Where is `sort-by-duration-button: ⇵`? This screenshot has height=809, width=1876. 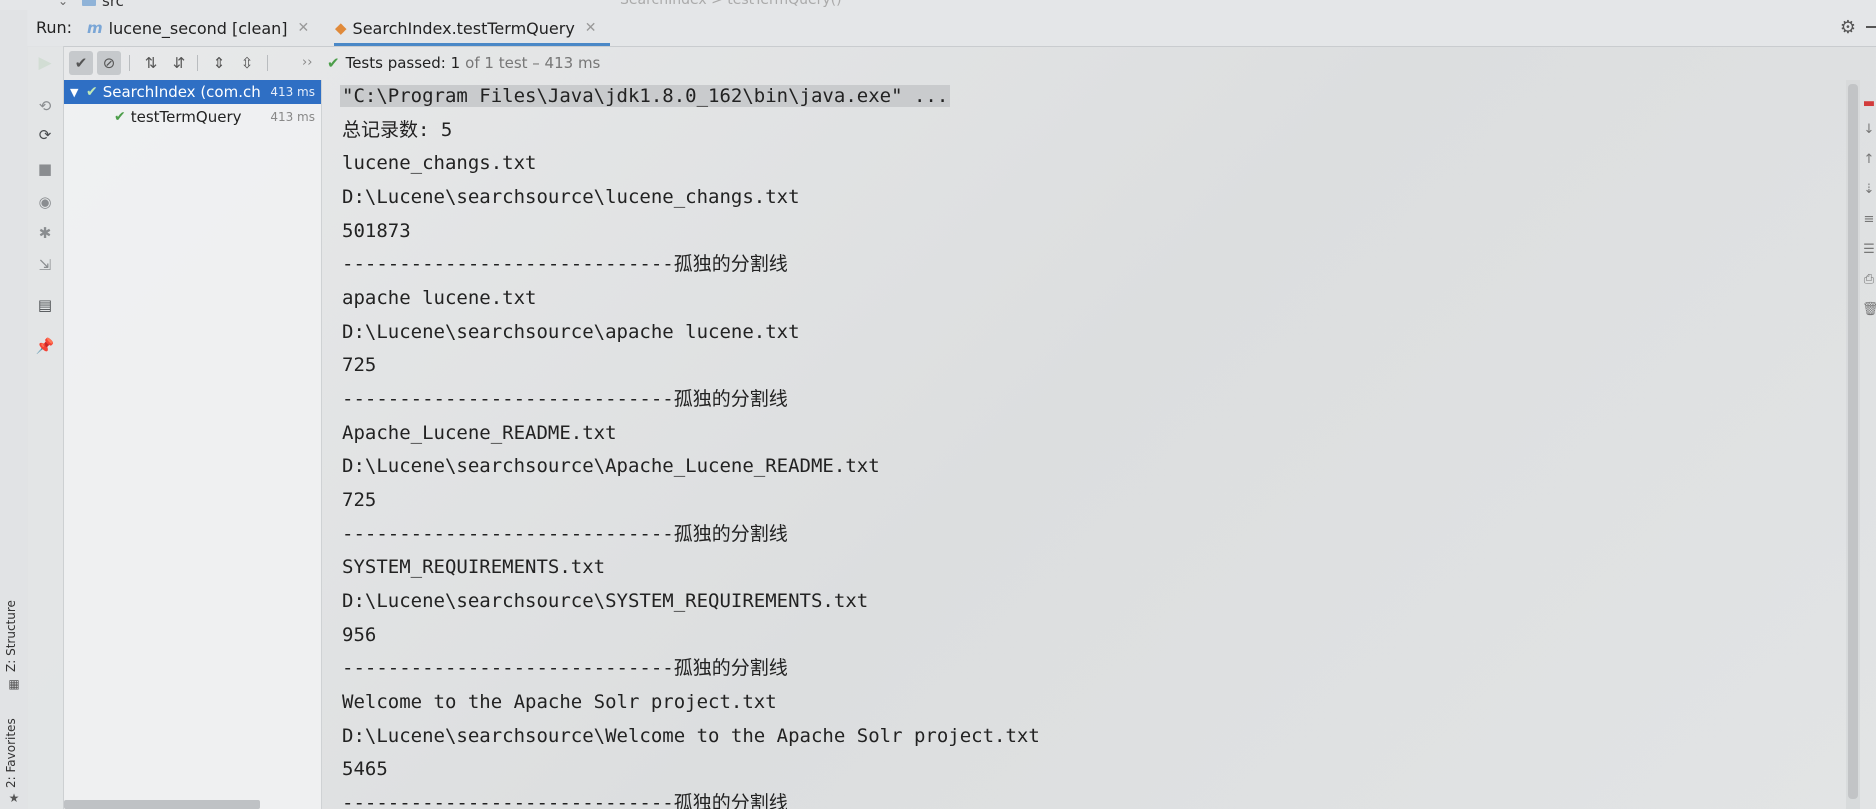 sort-by-duration-button: ⇵ is located at coordinates (179, 63).